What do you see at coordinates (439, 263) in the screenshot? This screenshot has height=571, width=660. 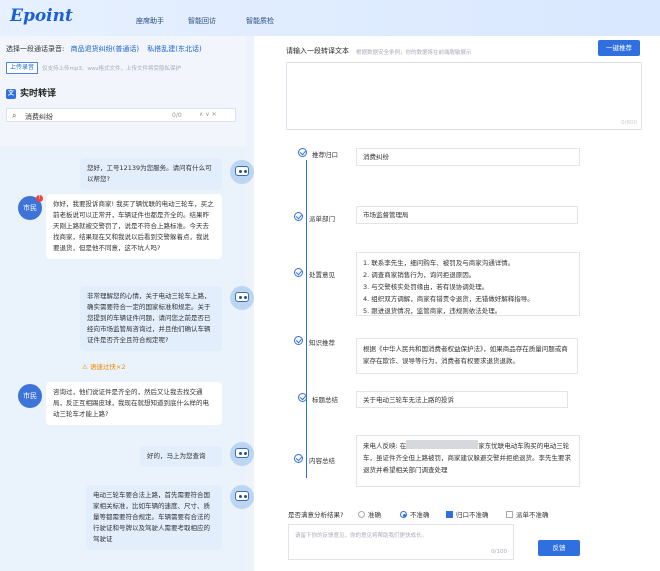 I see `disposal-line: 1. 联系李先生，细问购车、被罚及与商家沟通详情。` at bounding box center [439, 263].